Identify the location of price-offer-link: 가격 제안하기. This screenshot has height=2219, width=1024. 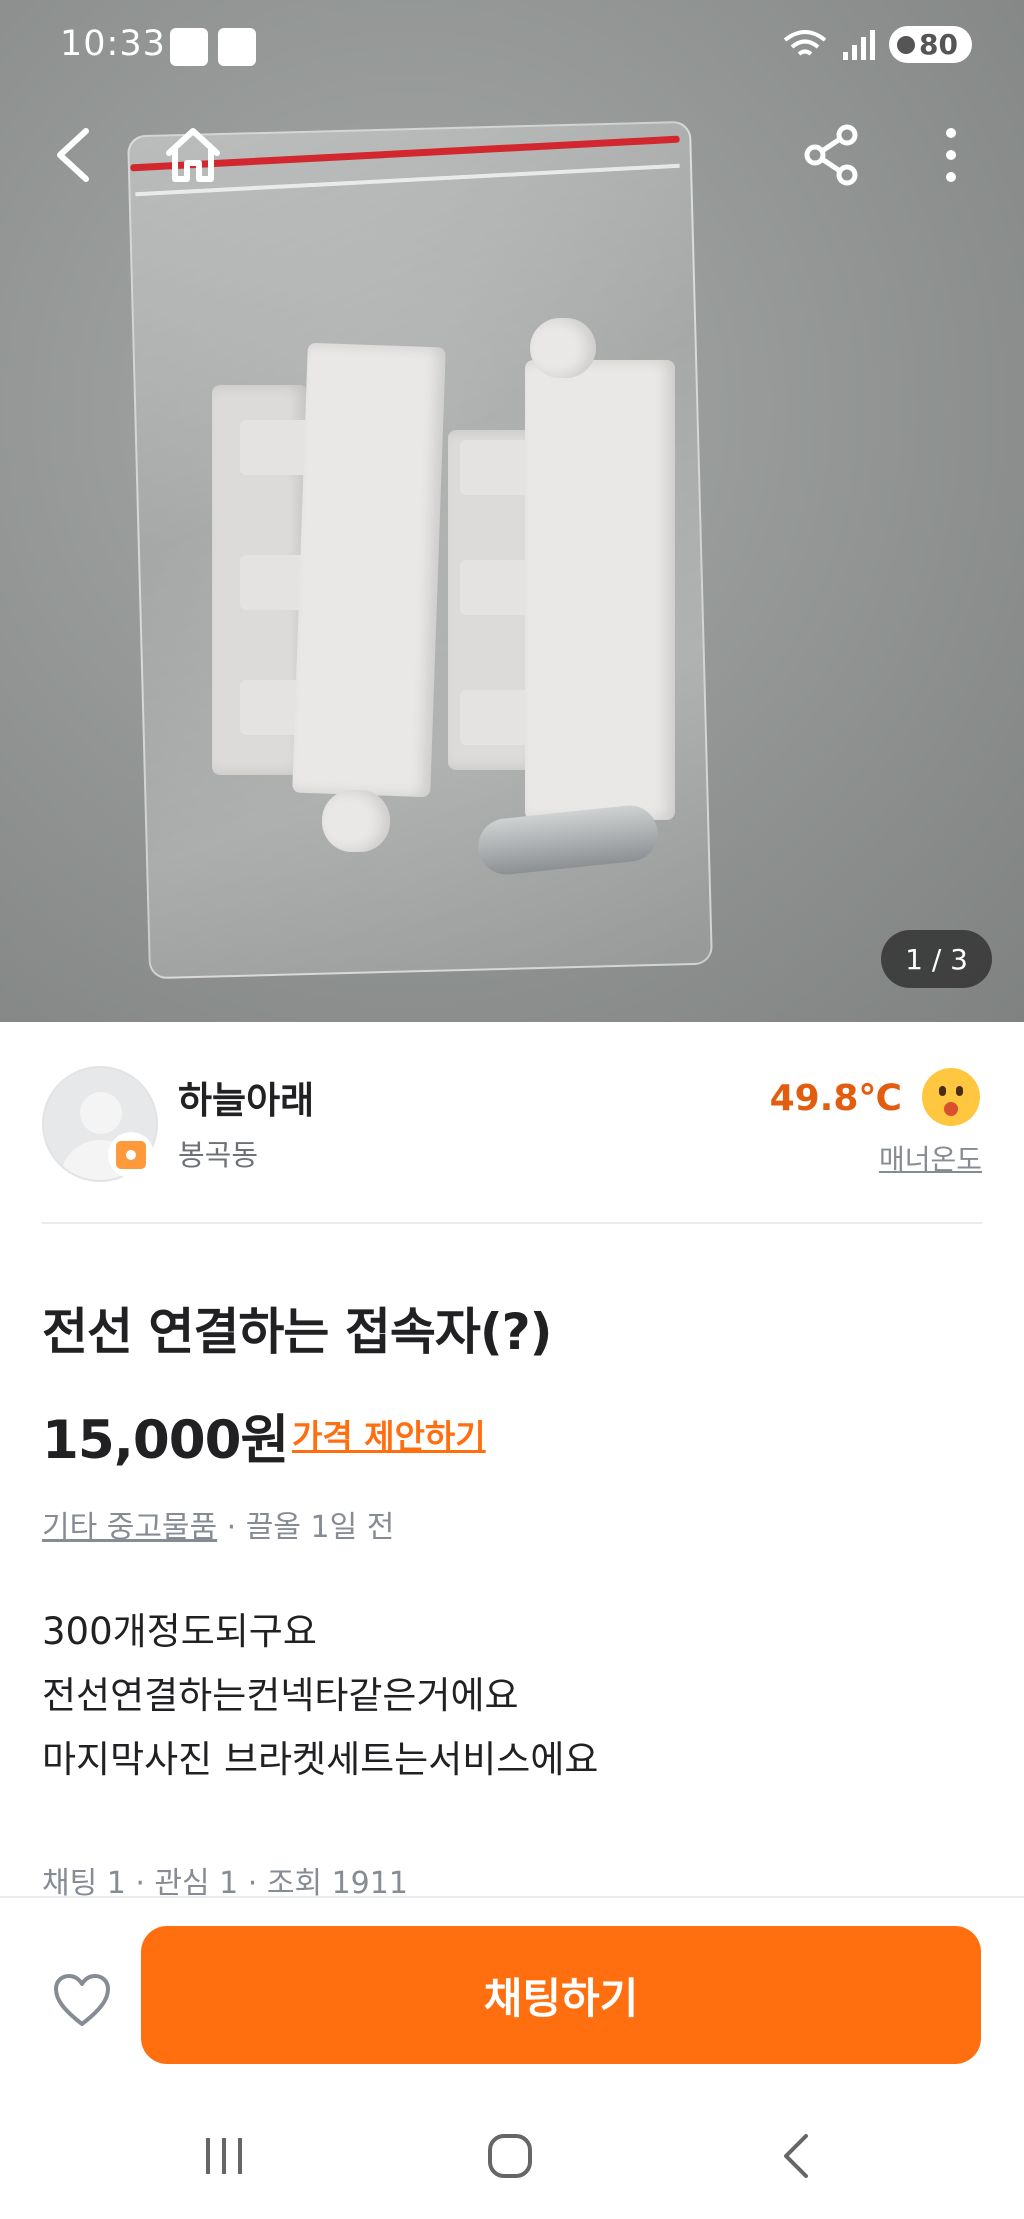
(389, 1434).